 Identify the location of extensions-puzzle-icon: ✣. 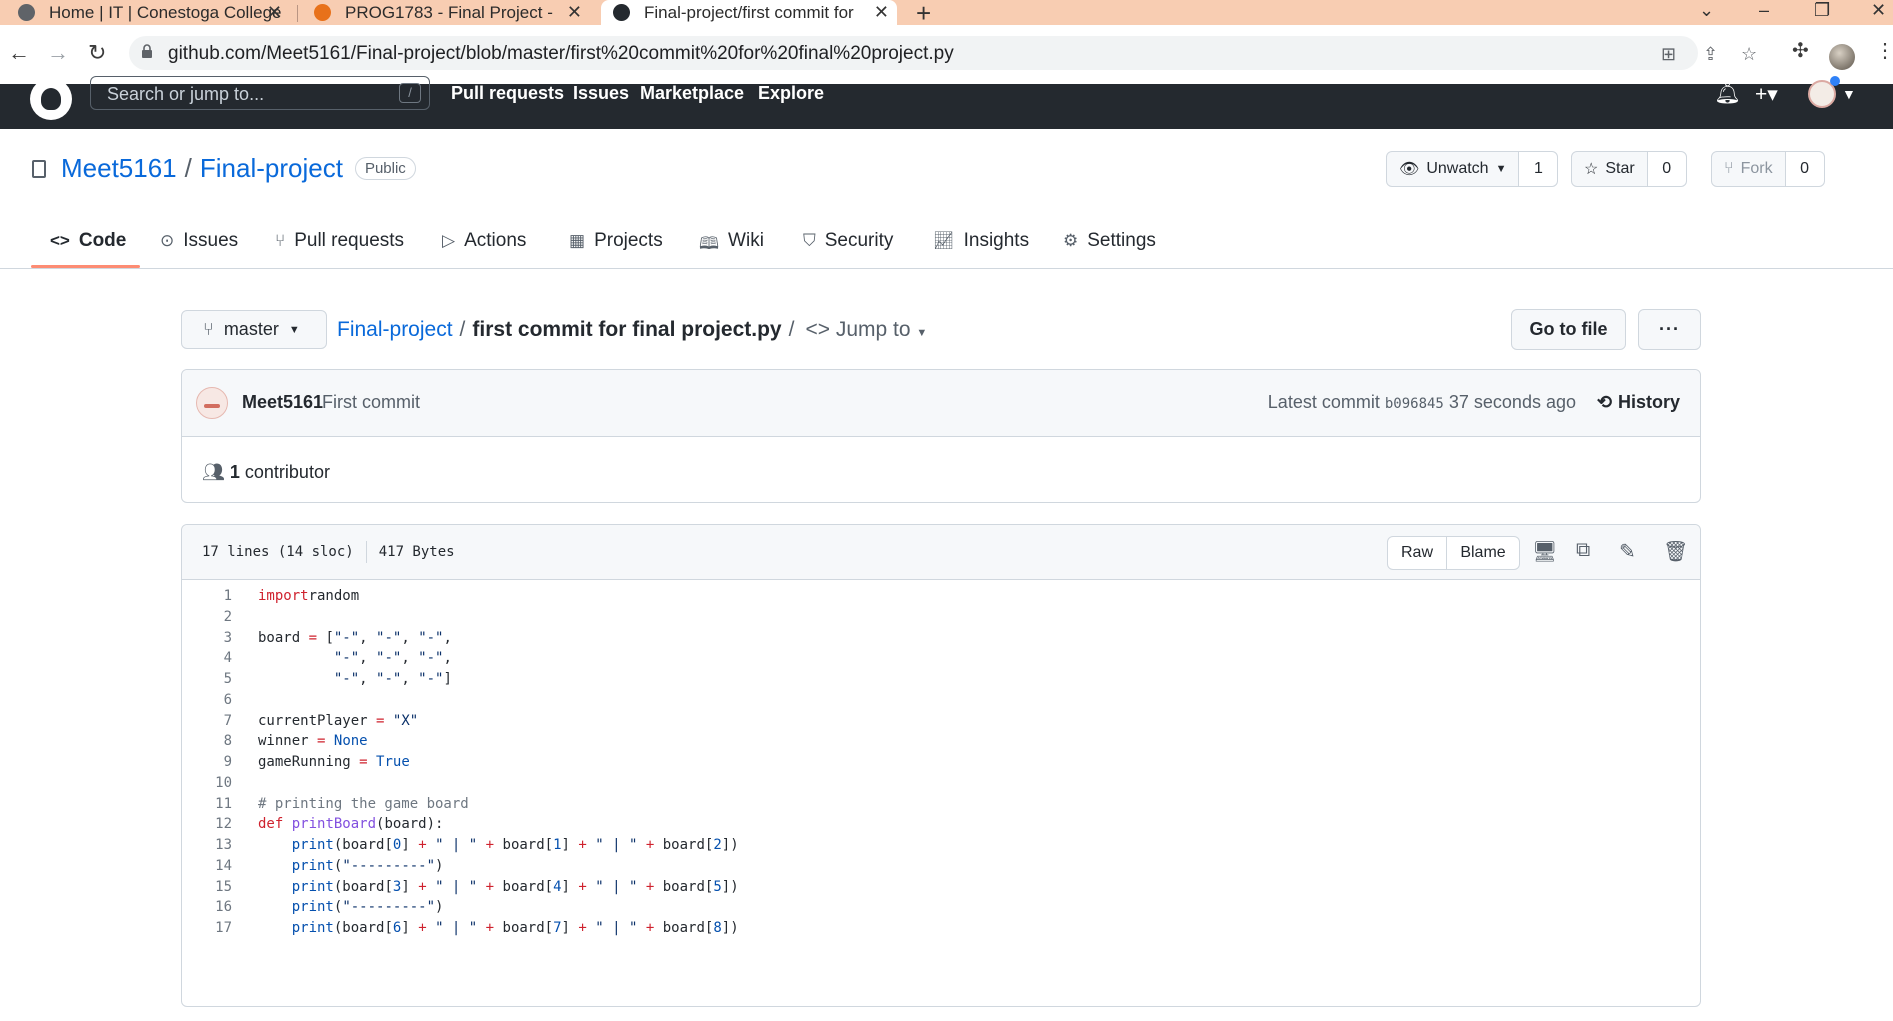
(1800, 50).